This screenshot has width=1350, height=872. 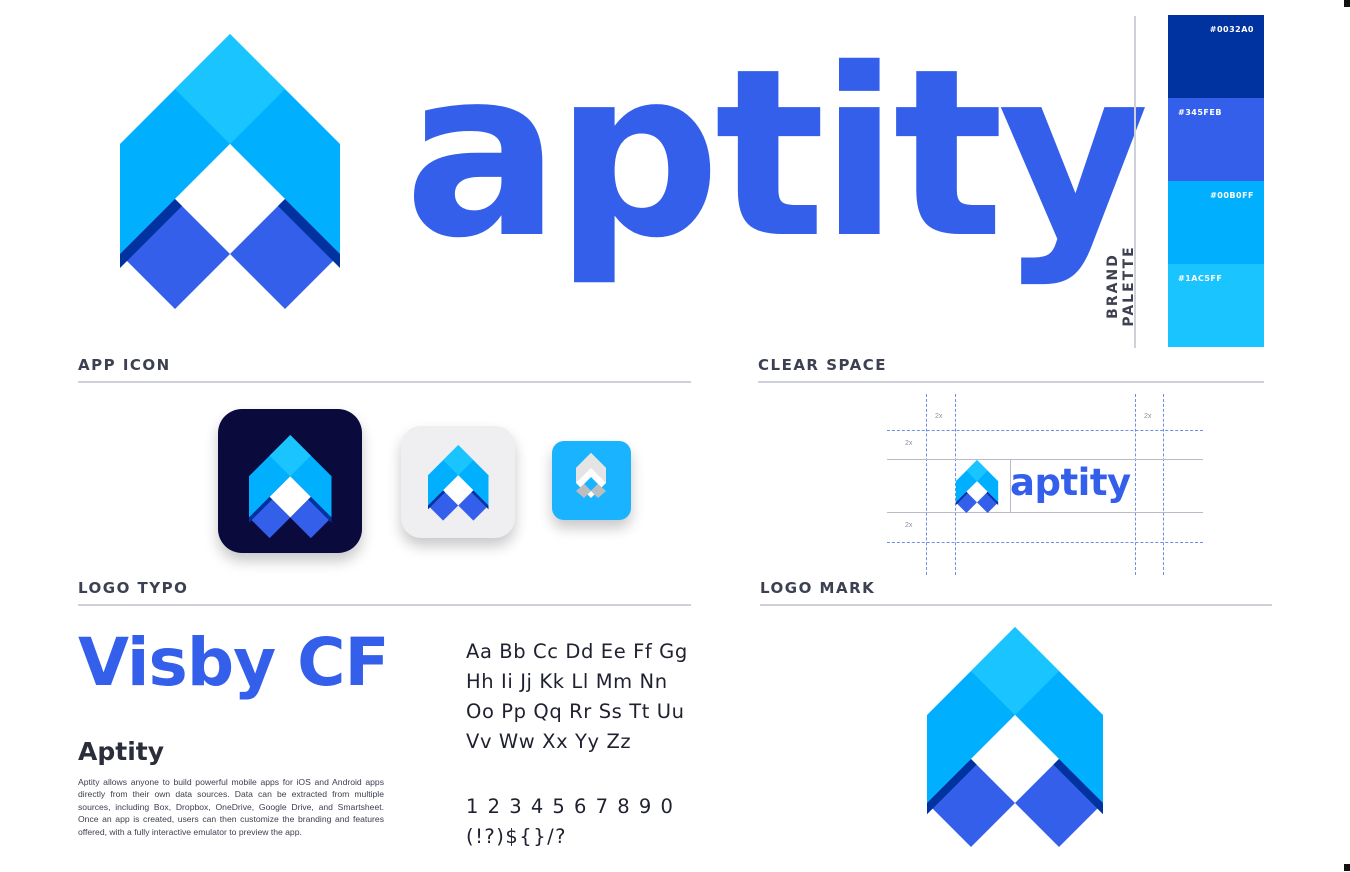 I want to click on app-icon-dark, so click(x=290, y=481).